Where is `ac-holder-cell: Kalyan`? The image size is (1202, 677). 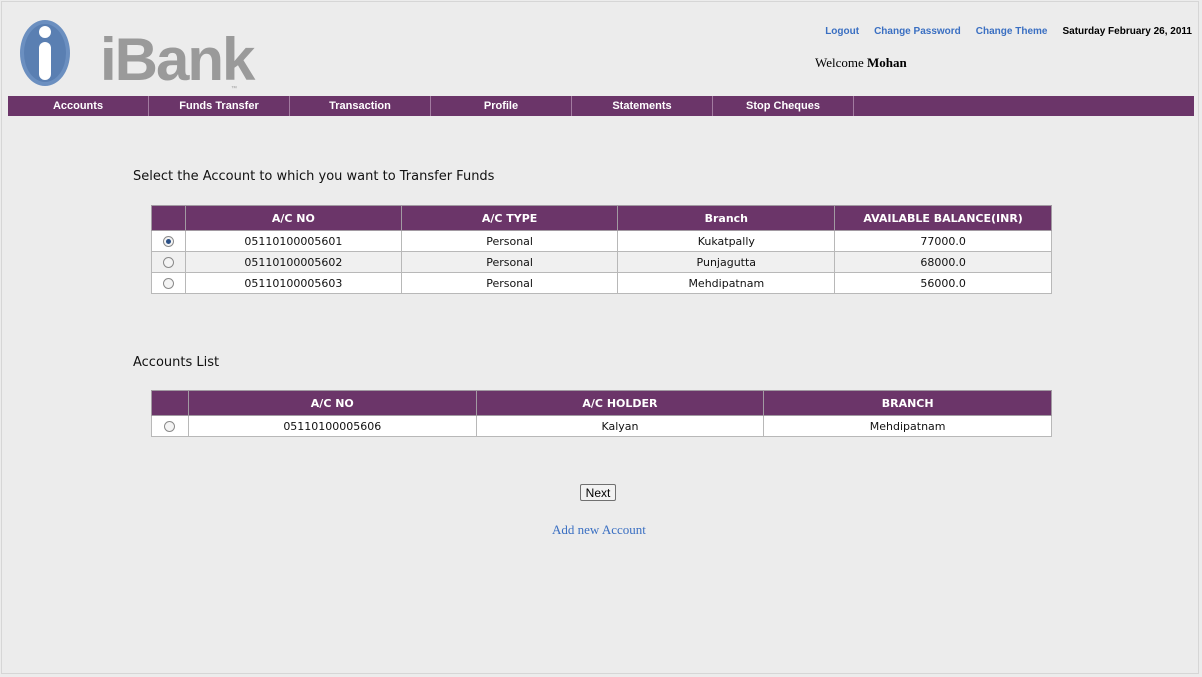
ac-holder-cell: Kalyan is located at coordinates (620, 426).